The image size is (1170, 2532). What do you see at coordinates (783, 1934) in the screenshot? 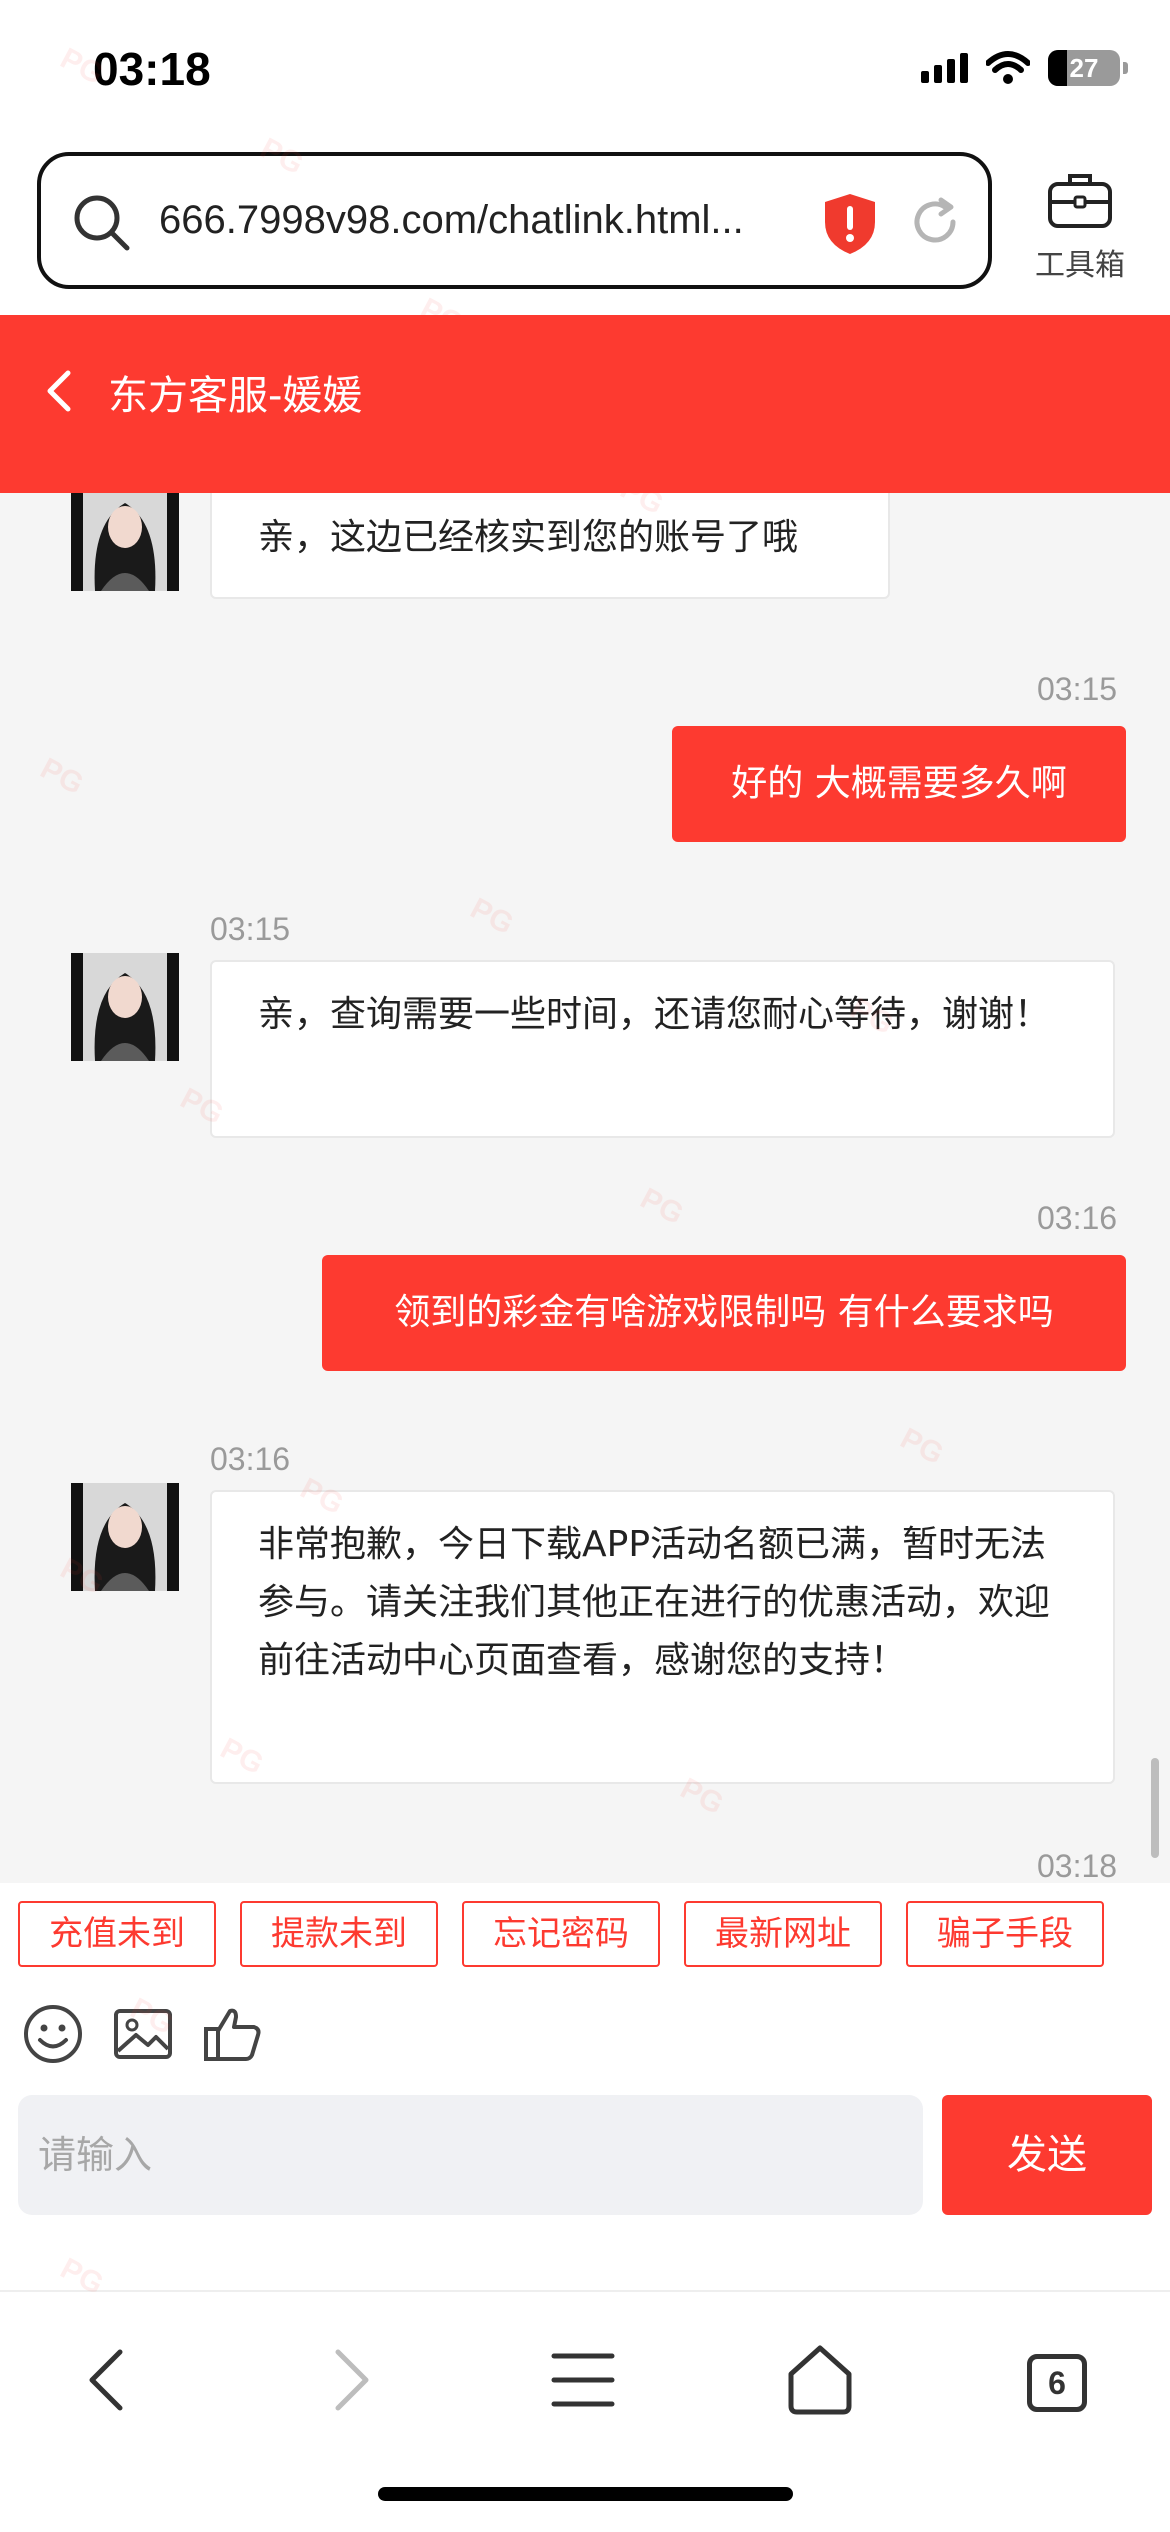
I see `quick-reply-latest-url: 最新网址` at bounding box center [783, 1934].